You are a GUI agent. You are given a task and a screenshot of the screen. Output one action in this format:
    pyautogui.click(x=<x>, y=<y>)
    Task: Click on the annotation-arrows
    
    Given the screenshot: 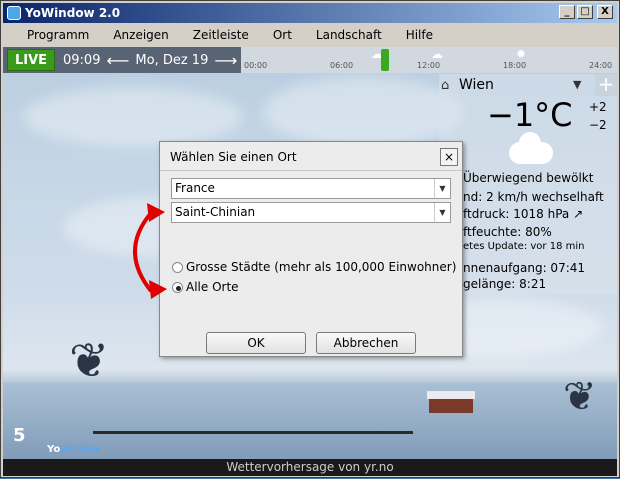 What is the action you would take?
    pyautogui.click(x=150, y=251)
    